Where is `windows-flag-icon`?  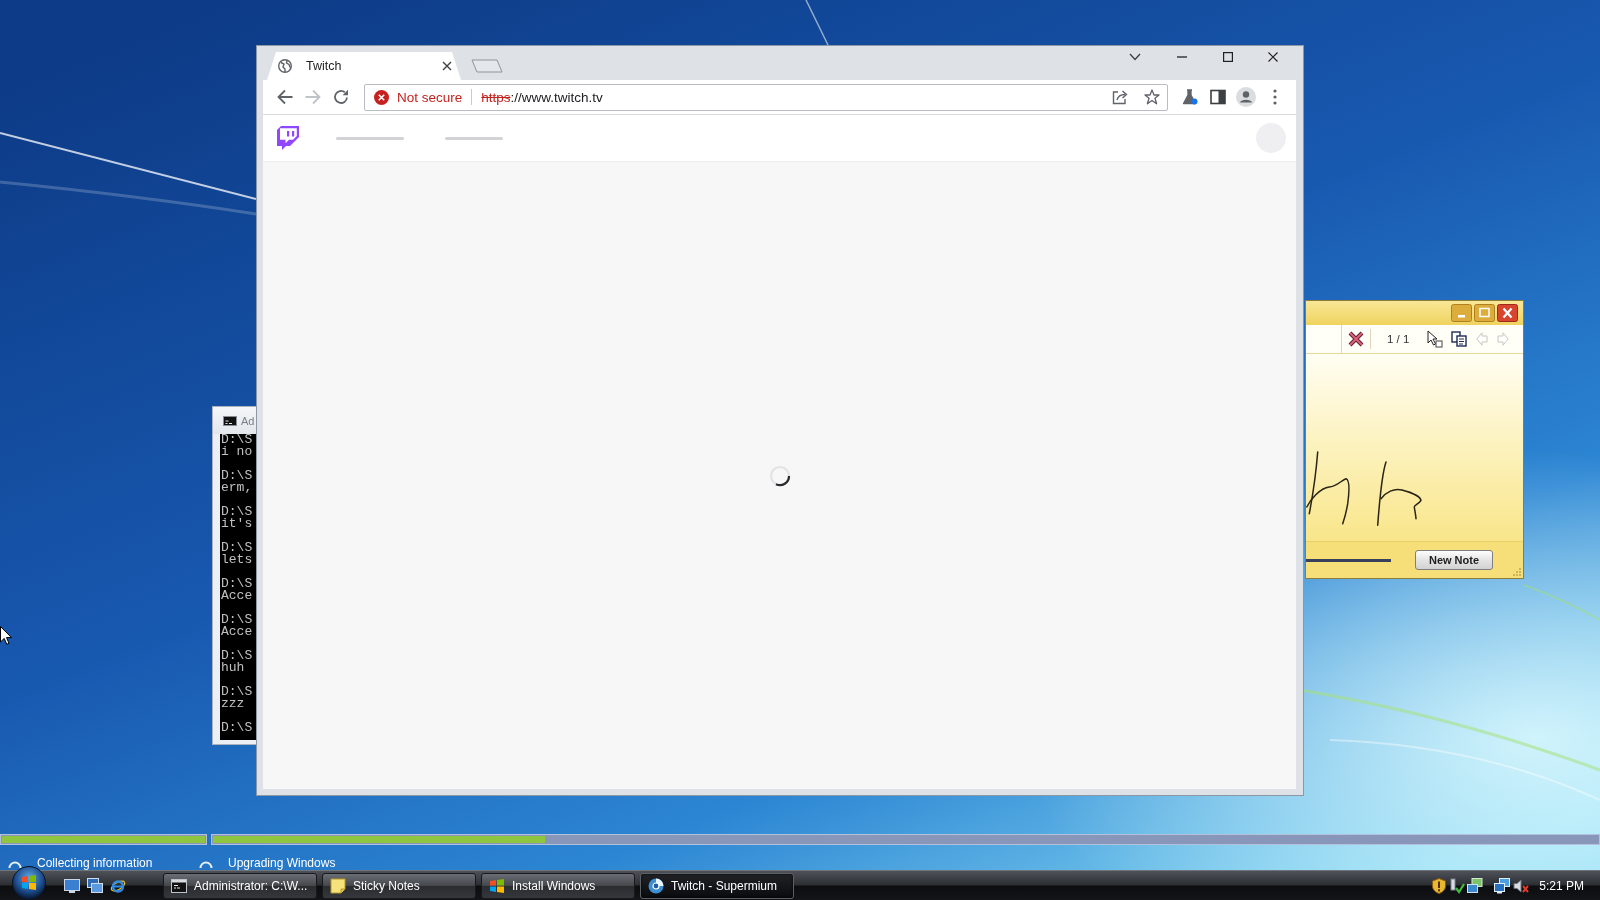 windows-flag-icon is located at coordinates (497, 885).